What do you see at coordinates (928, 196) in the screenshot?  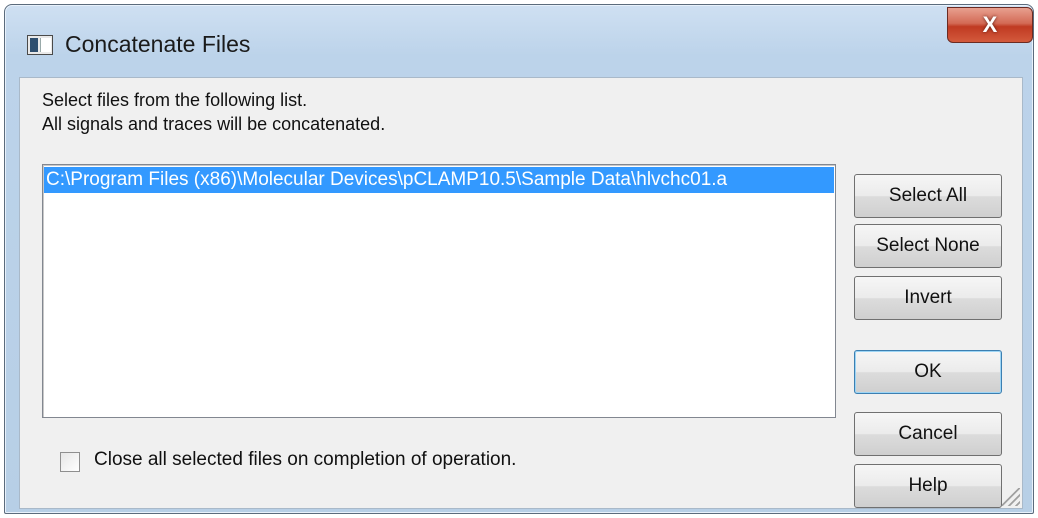 I see `select-all-button: Select All` at bounding box center [928, 196].